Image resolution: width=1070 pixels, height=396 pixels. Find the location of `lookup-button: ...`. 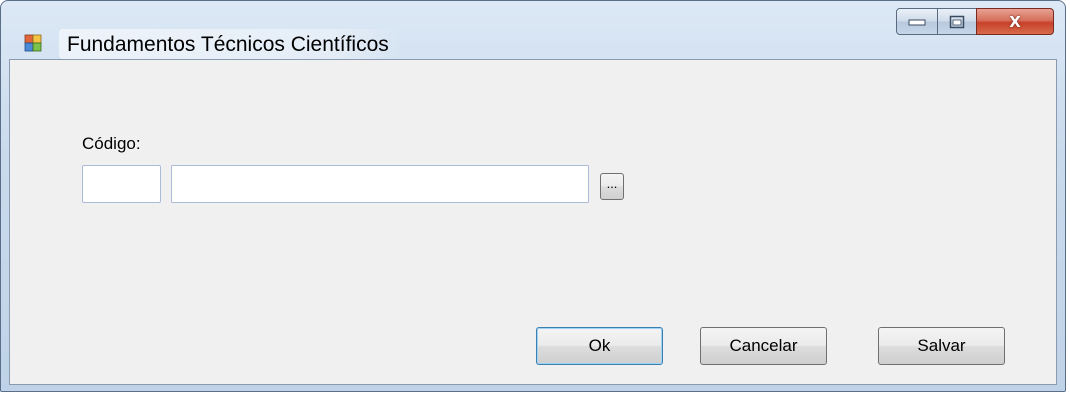

lookup-button: ... is located at coordinates (612, 186).